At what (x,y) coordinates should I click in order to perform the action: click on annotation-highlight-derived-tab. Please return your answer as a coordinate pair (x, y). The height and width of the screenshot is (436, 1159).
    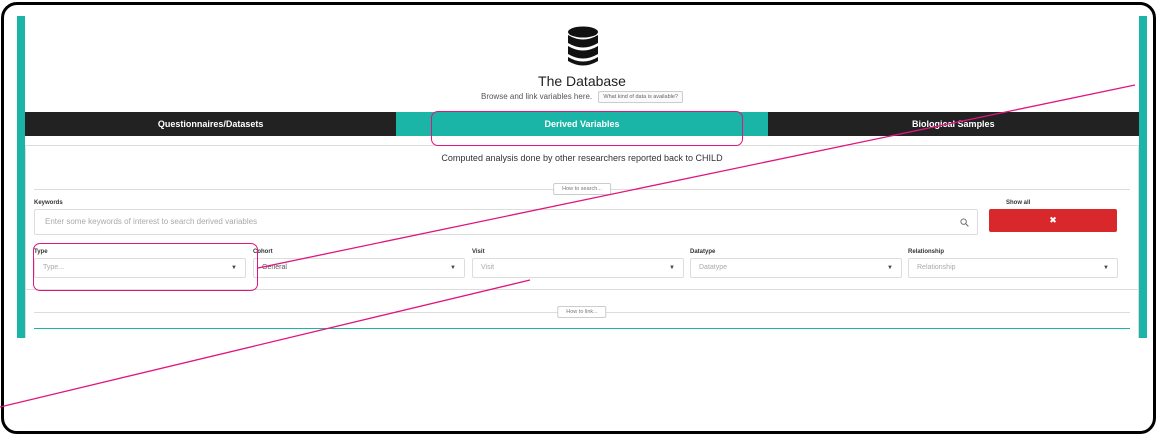
    Looking at the image, I should click on (587, 128).